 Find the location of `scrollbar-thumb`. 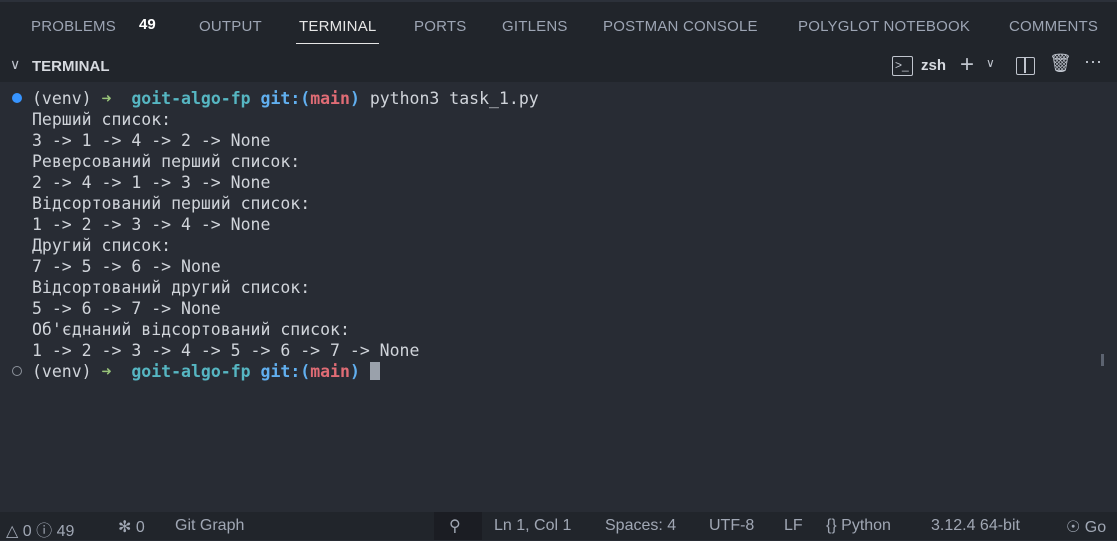

scrollbar-thumb is located at coordinates (1102, 360).